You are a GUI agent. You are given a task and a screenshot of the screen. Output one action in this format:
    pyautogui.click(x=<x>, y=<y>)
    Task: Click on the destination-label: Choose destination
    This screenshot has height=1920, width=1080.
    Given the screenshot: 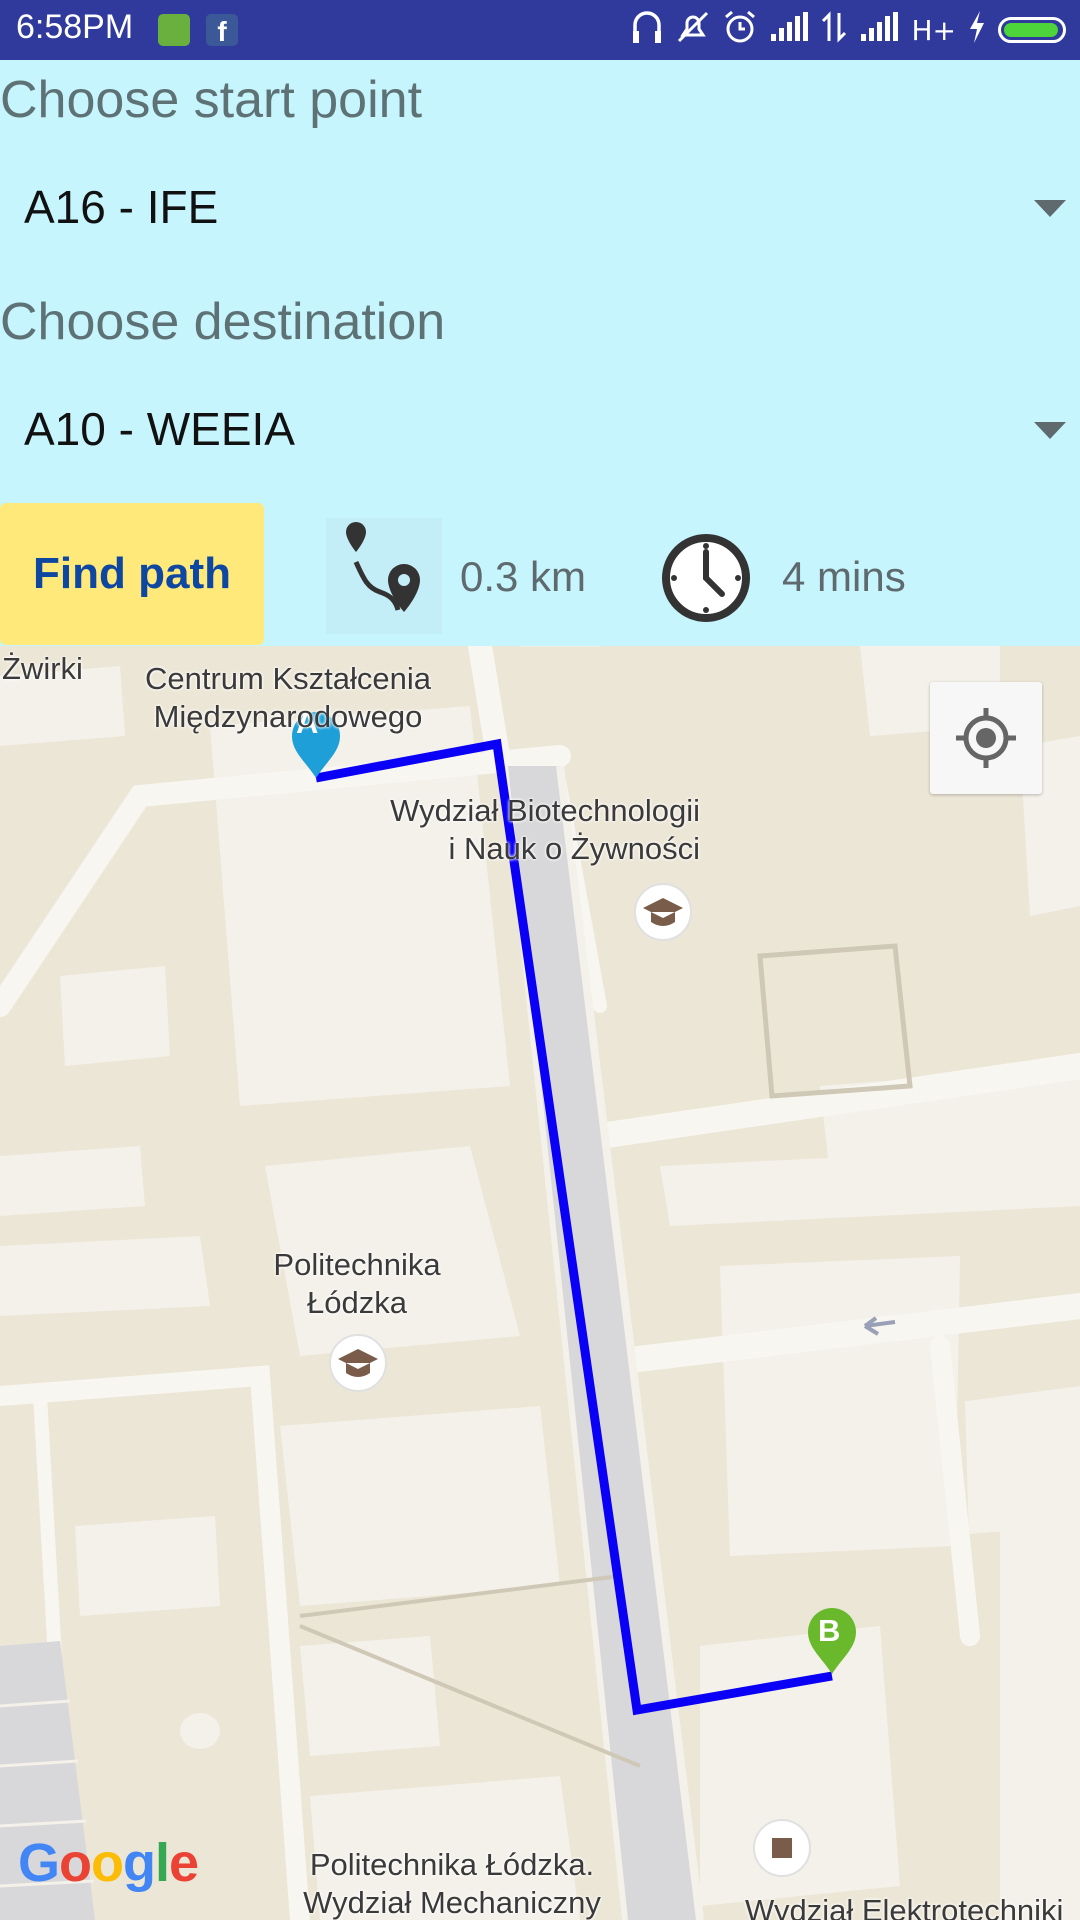 What is the action you would take?
    pyautogui.click(x=223, y=322)
    